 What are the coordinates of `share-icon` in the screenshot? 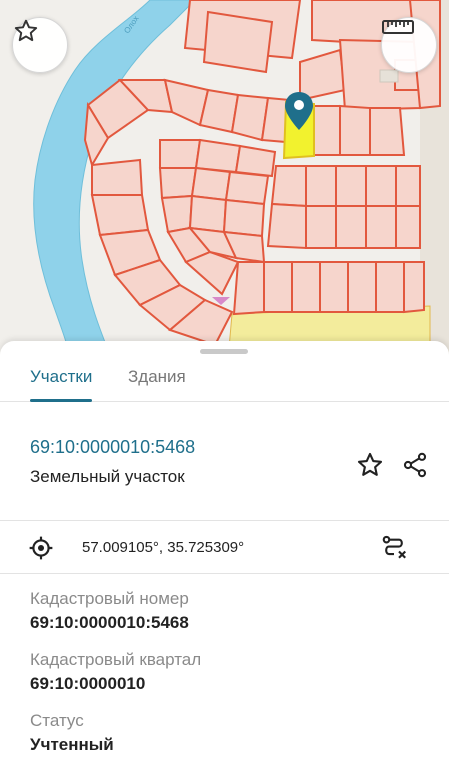 It's located at (415, 465).